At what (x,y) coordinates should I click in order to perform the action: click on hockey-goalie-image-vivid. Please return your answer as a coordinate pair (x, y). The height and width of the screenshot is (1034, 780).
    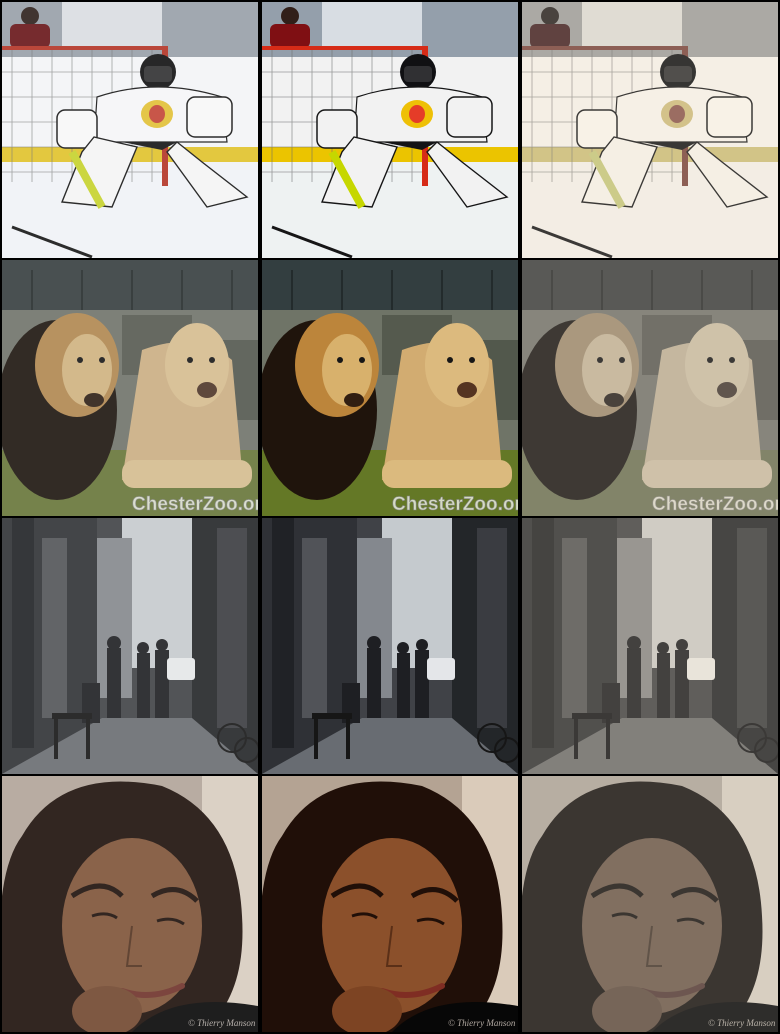
    Looking at the image, I should click on (390, 130).